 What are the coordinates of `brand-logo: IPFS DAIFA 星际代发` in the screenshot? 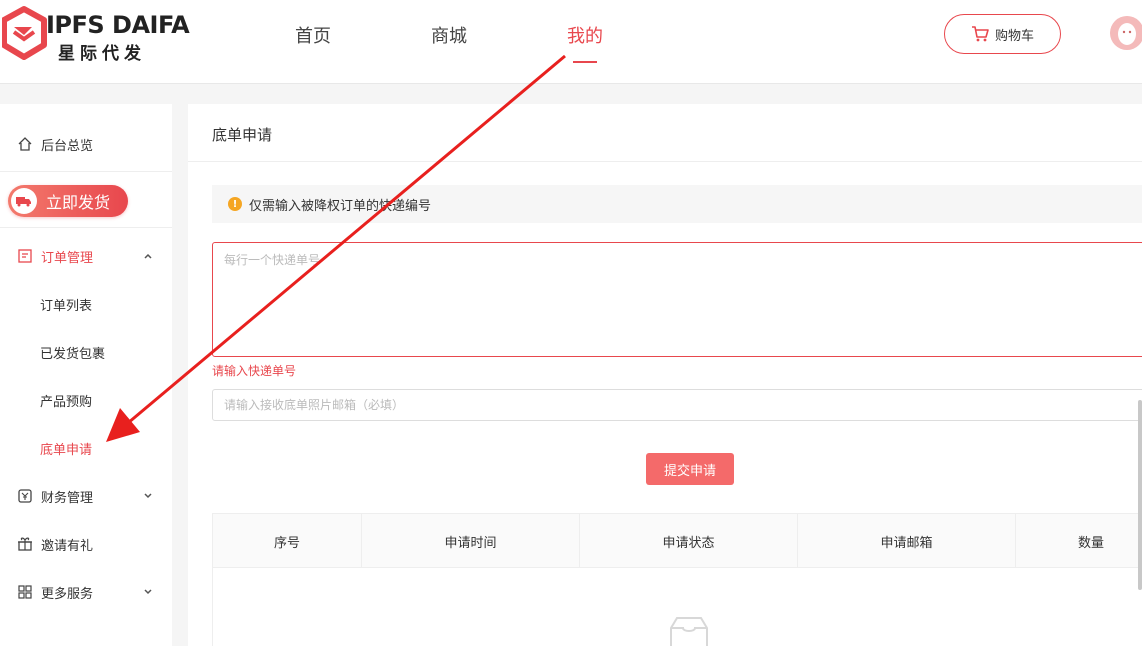 It's located at (96, 36).